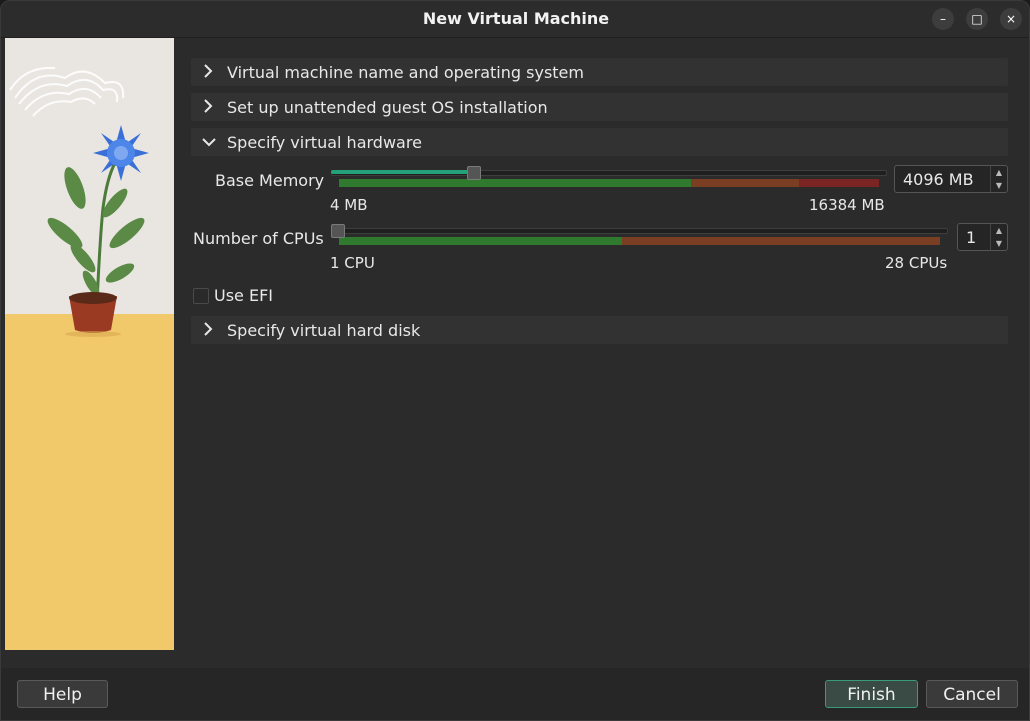 The height and width of the screenshot is (721, 1030). I want to click on memory-min-label: 4 MB, so click(349, 205).